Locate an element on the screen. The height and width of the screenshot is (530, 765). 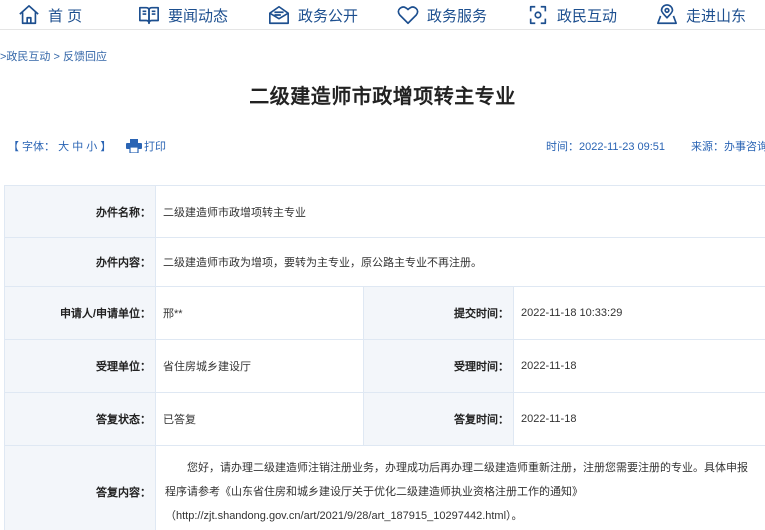
table-row: 办件名称： 二级建造师市政增项转主专业 is located at coordinates (384, 211).